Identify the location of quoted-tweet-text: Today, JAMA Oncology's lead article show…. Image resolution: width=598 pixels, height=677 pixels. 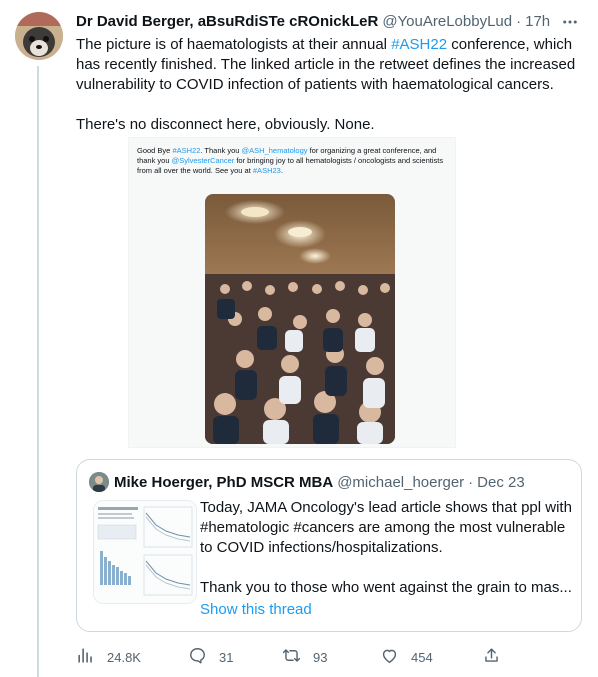
(387, 548).